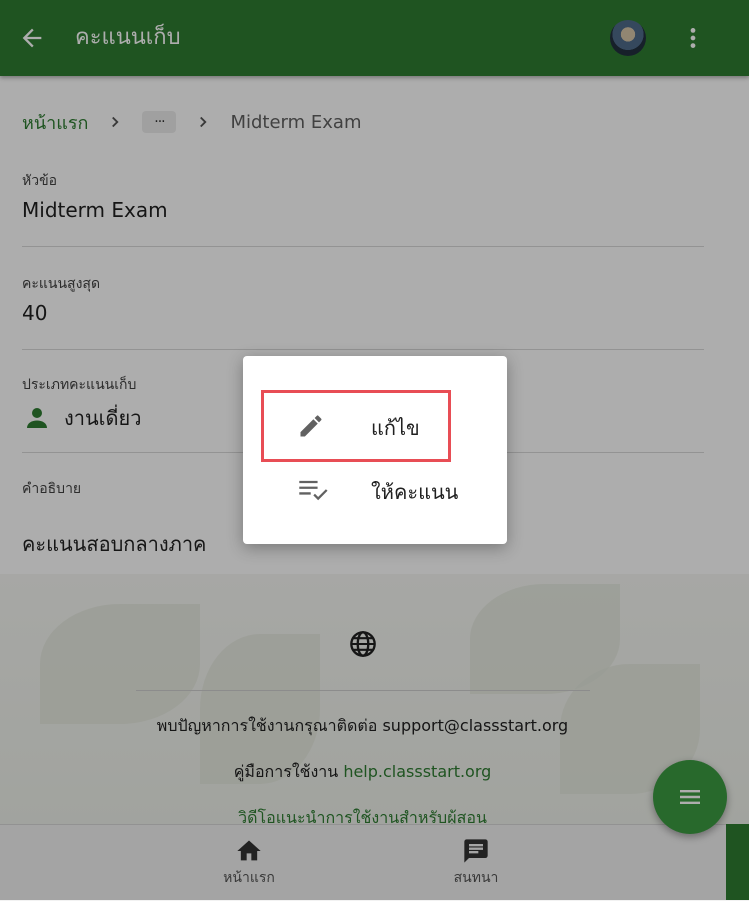  I want to click on menu-item-grade: ให้คะแนน, so click(375, 490).